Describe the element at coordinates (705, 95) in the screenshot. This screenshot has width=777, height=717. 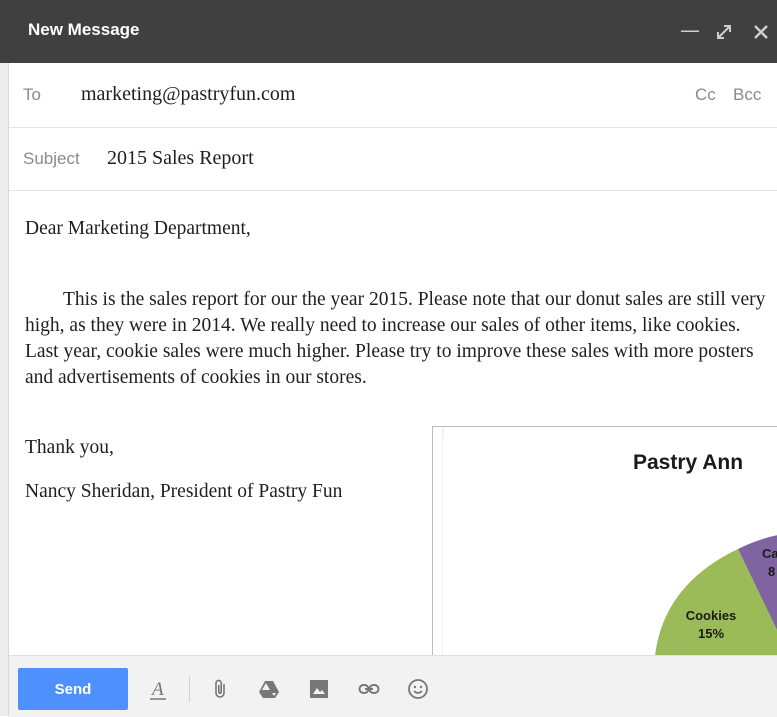
I see `cc-link: Cc` at that location.